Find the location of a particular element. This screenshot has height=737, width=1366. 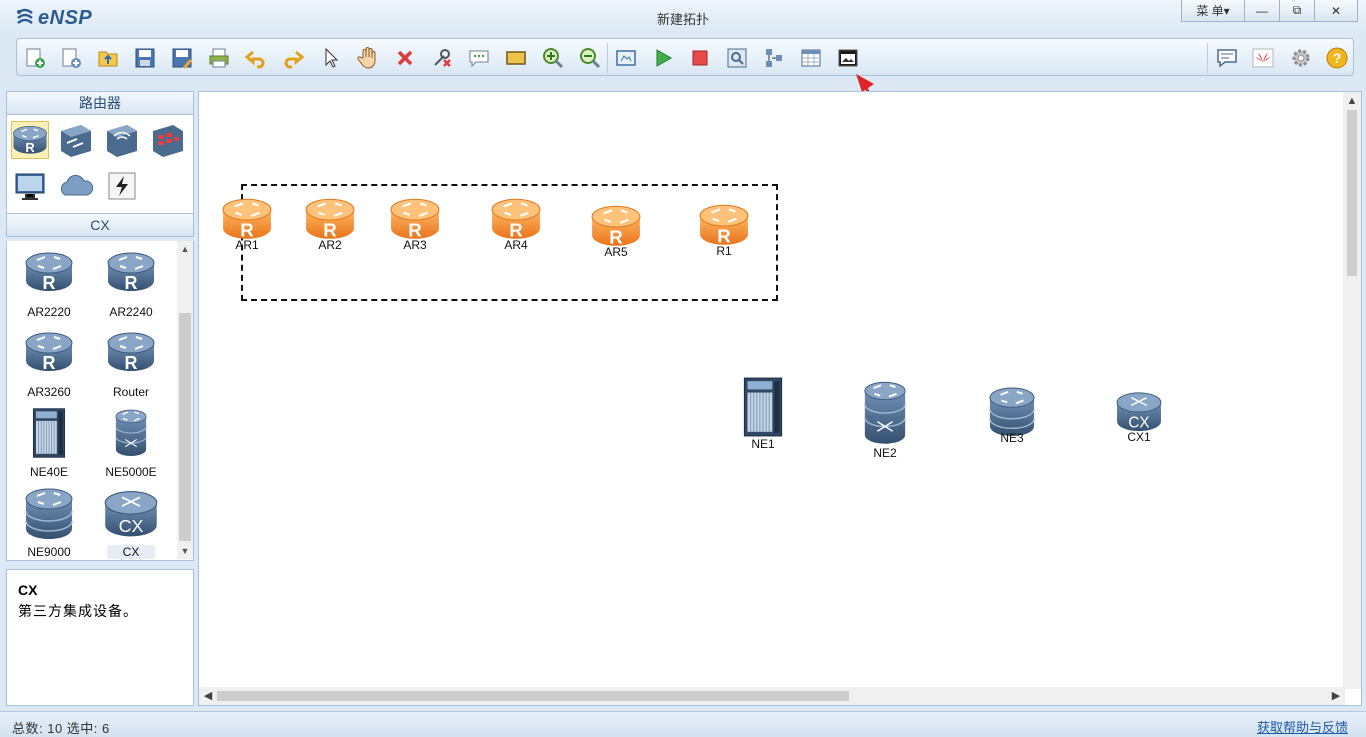

menu-button: 菜 单▾ is located at coordinates (1213, 11).